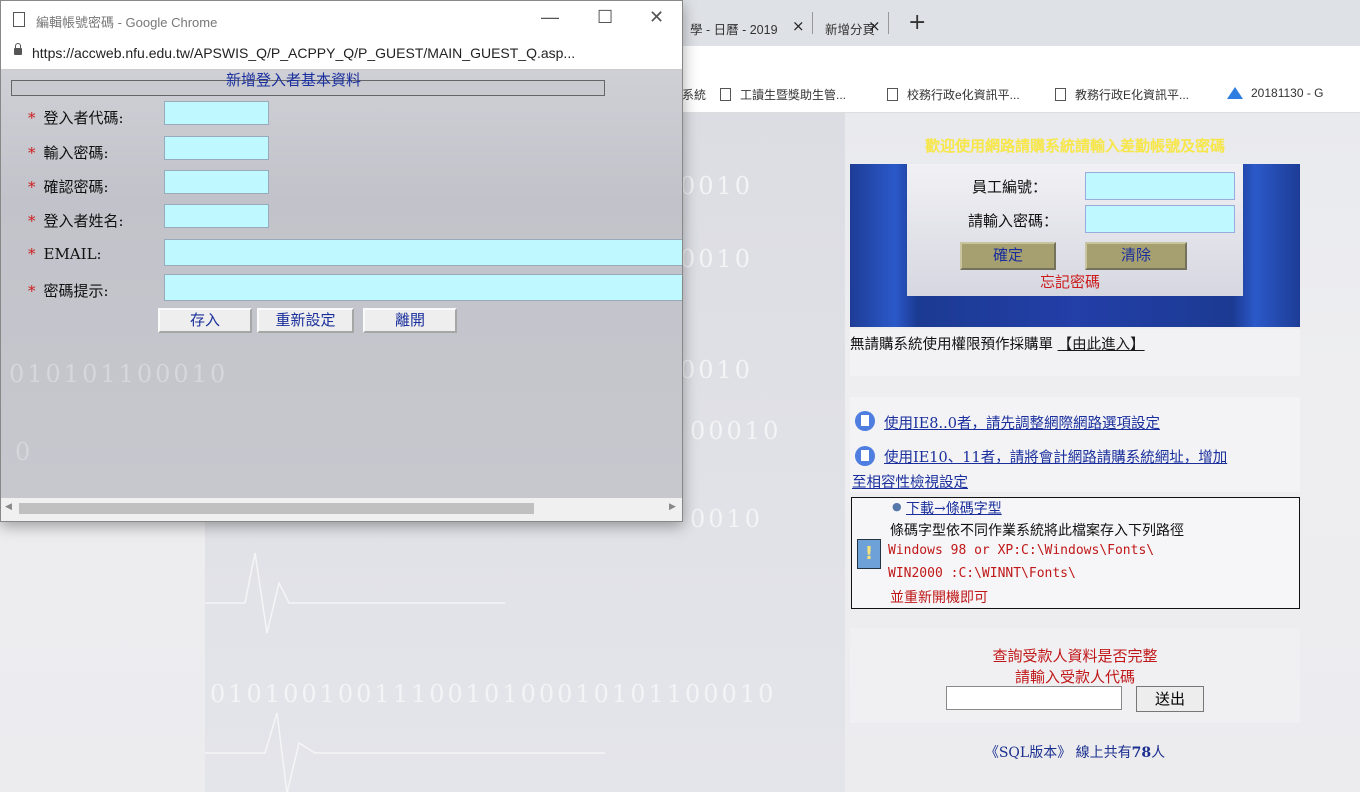  I want to click on login-header: 歡迎使用網路請購系統請輸入差勤帳號及密碼, so click(1074, 146).